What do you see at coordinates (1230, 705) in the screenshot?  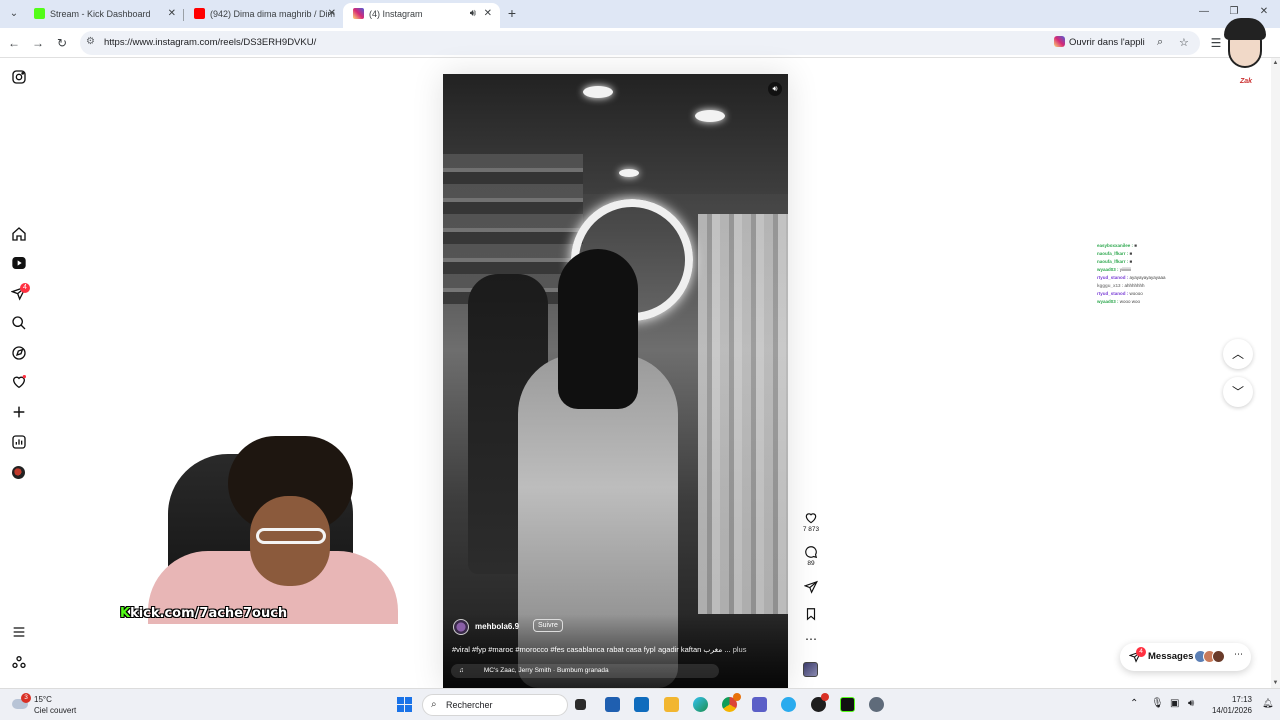 I see `system-clock: 17:13 14/01/2026` at bounding box center [1230, 705].